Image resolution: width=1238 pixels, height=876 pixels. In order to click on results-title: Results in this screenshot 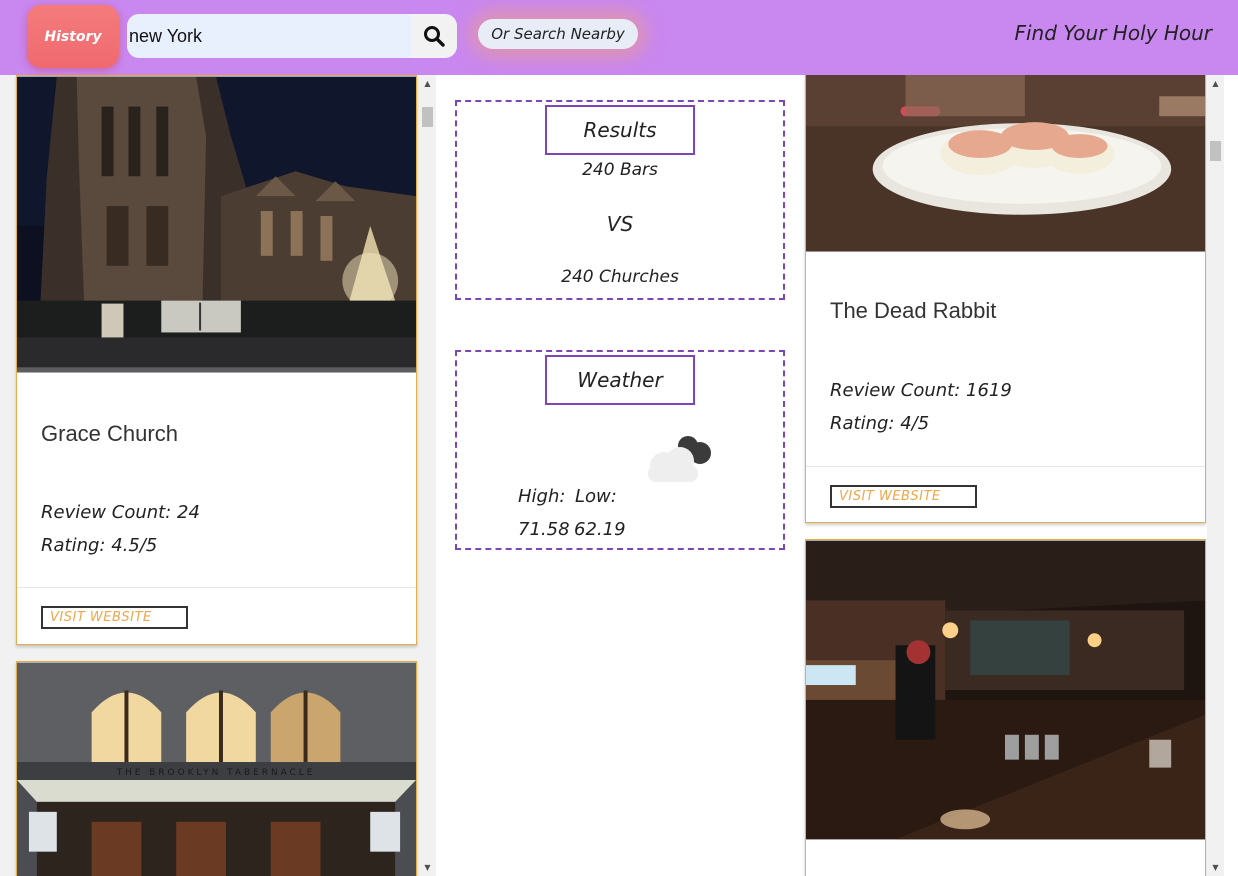, I will do `click(620, 130)`.